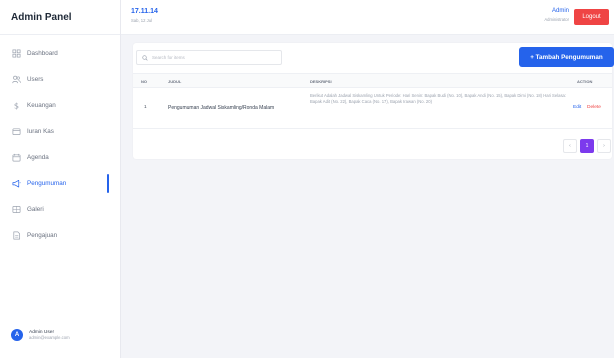 The image size is (614, 358). I want to click on sidebar-item-label: Dashboard, so click(42, 53).